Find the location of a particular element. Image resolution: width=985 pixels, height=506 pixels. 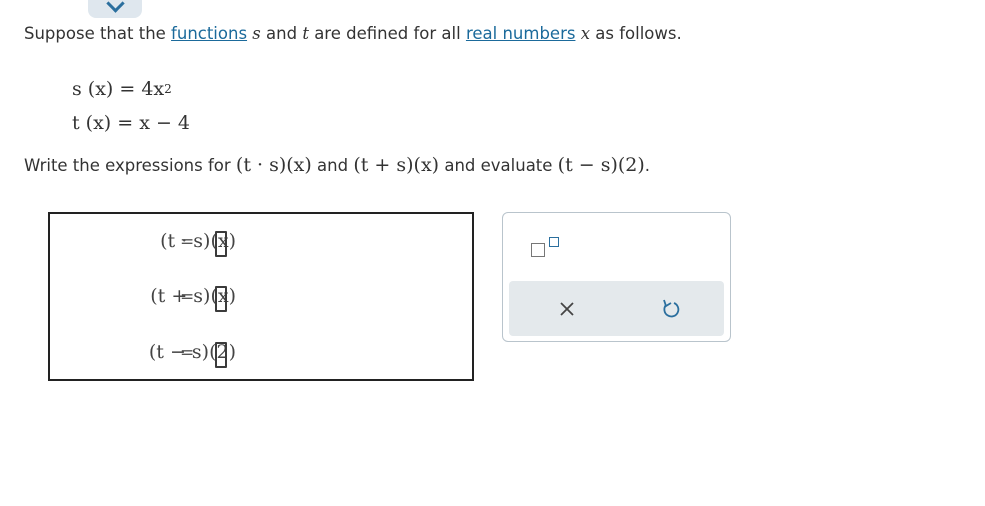

answer-row-difference: (t − s)(2) = is located at coordinates (261, 355).